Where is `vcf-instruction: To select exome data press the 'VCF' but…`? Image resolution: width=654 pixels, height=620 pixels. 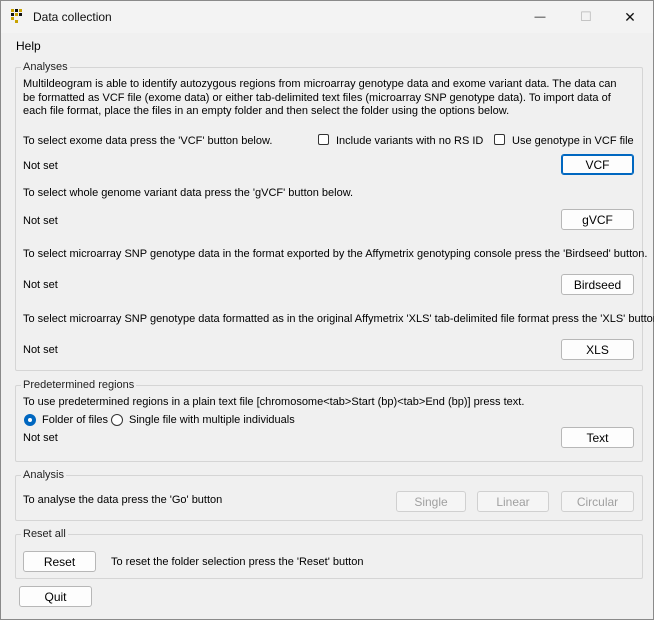 vcf-instruction: To select exome data press the 'VCF' but… is located at coordinates (148, 141).